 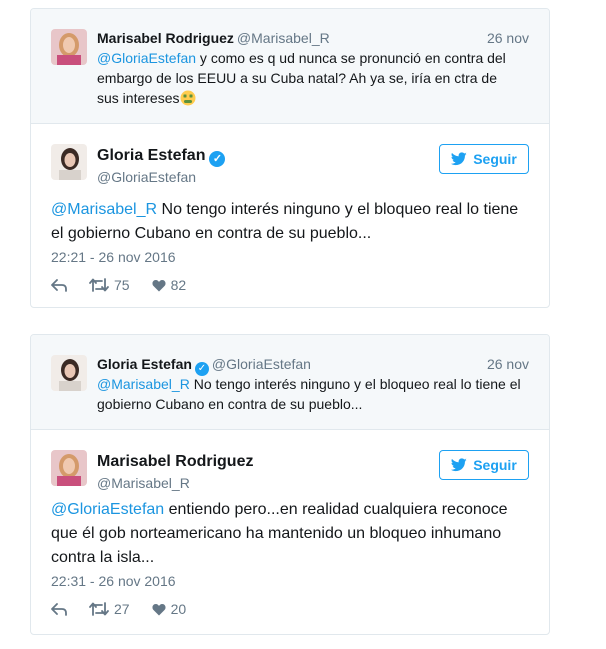 I want to click on tweet-actions: 75 82, so click(x=129, y=285).